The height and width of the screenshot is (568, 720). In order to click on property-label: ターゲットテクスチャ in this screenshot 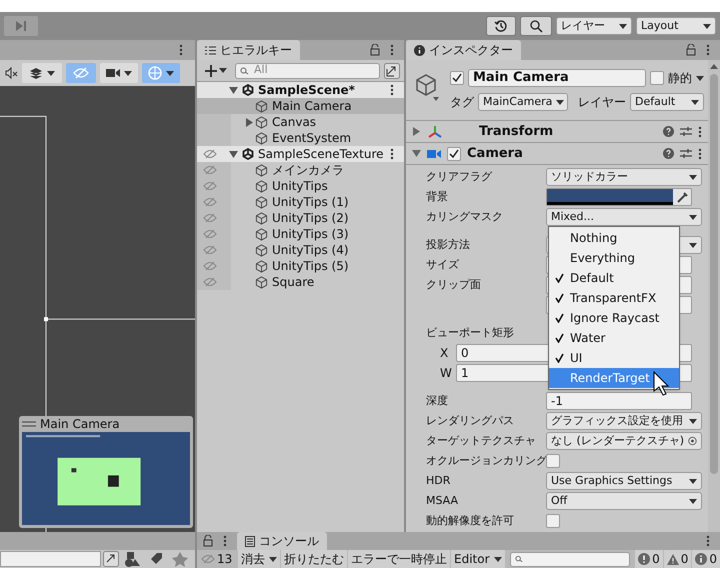, I will do `click(481, 440)`.